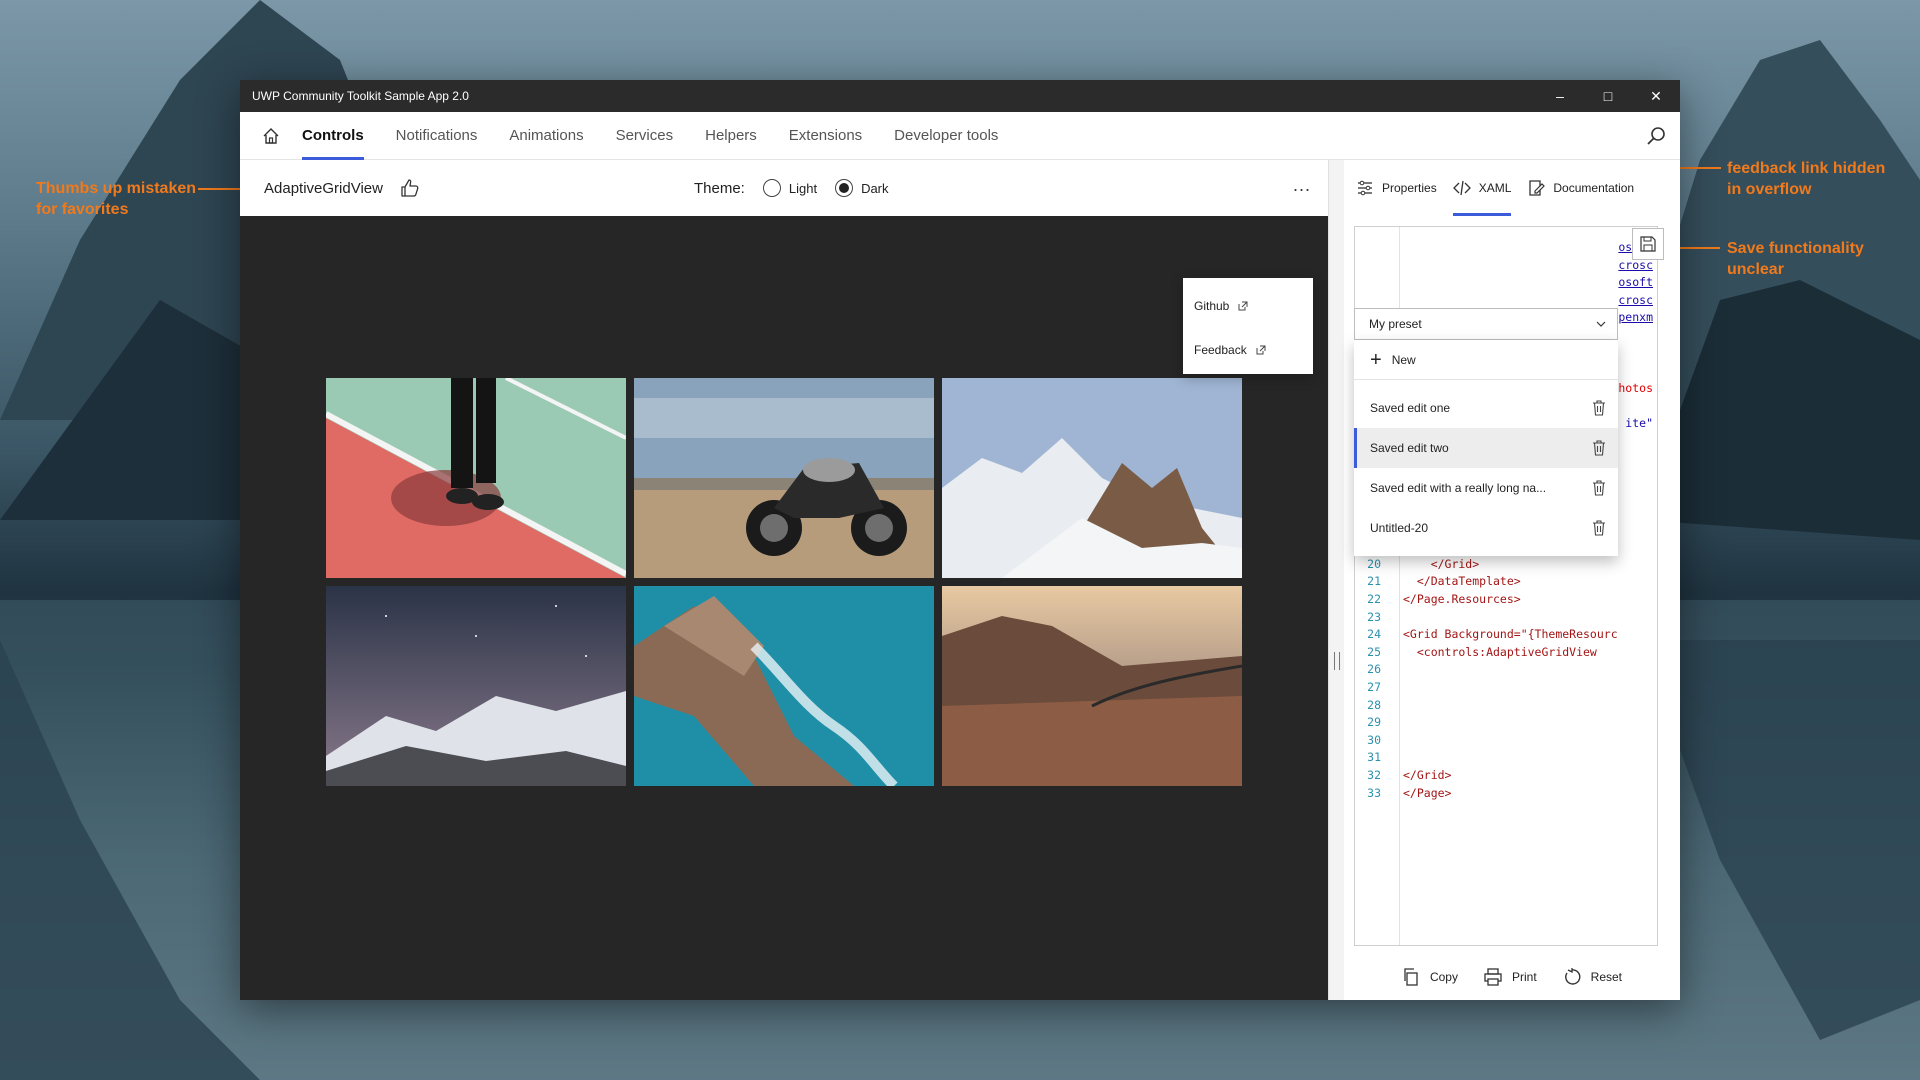 This screenshot has width=1920, height=1080. What do you see at coordinates (1493, 977) in the screenshot?
I see `print-icon` at bounding box center [1493, 977].